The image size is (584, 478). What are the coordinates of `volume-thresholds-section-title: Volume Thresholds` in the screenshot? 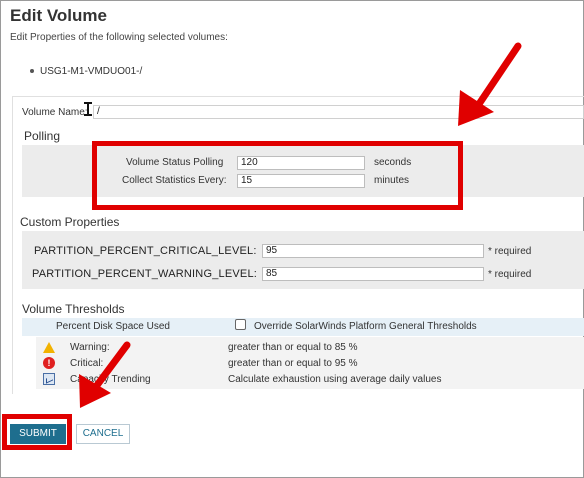 It's located at (73, 309).